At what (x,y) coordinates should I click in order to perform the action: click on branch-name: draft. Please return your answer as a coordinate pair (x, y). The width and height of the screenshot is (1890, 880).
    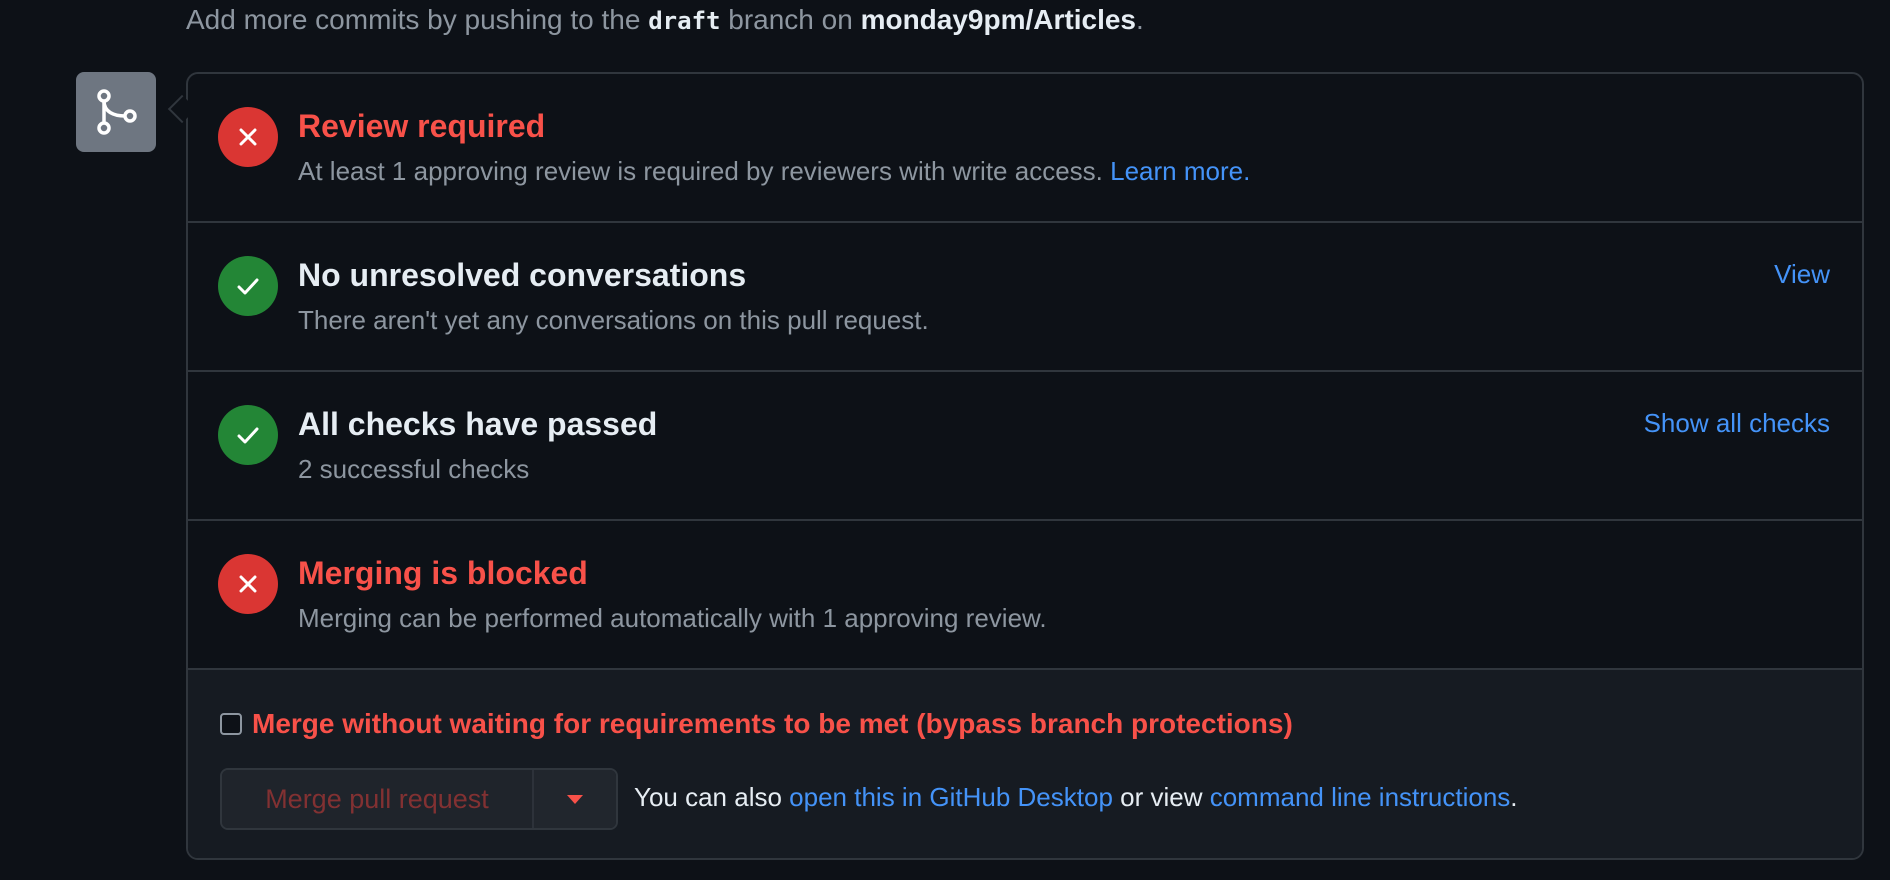
    Looking at the image, I should click on (684, 21).